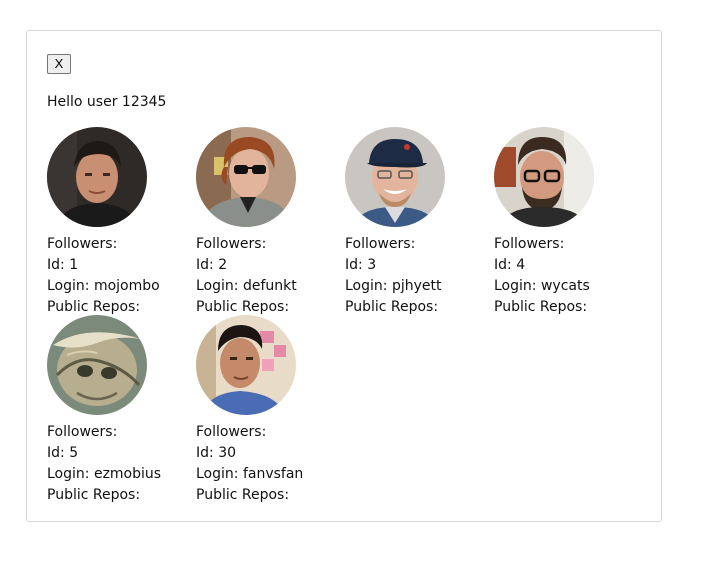 The height and width of the screenshot is (567, 704). What do you see at coordinates (126, 286) in the screenshot?
I see `login-value: mojombo` at bounding box center [126, 286].